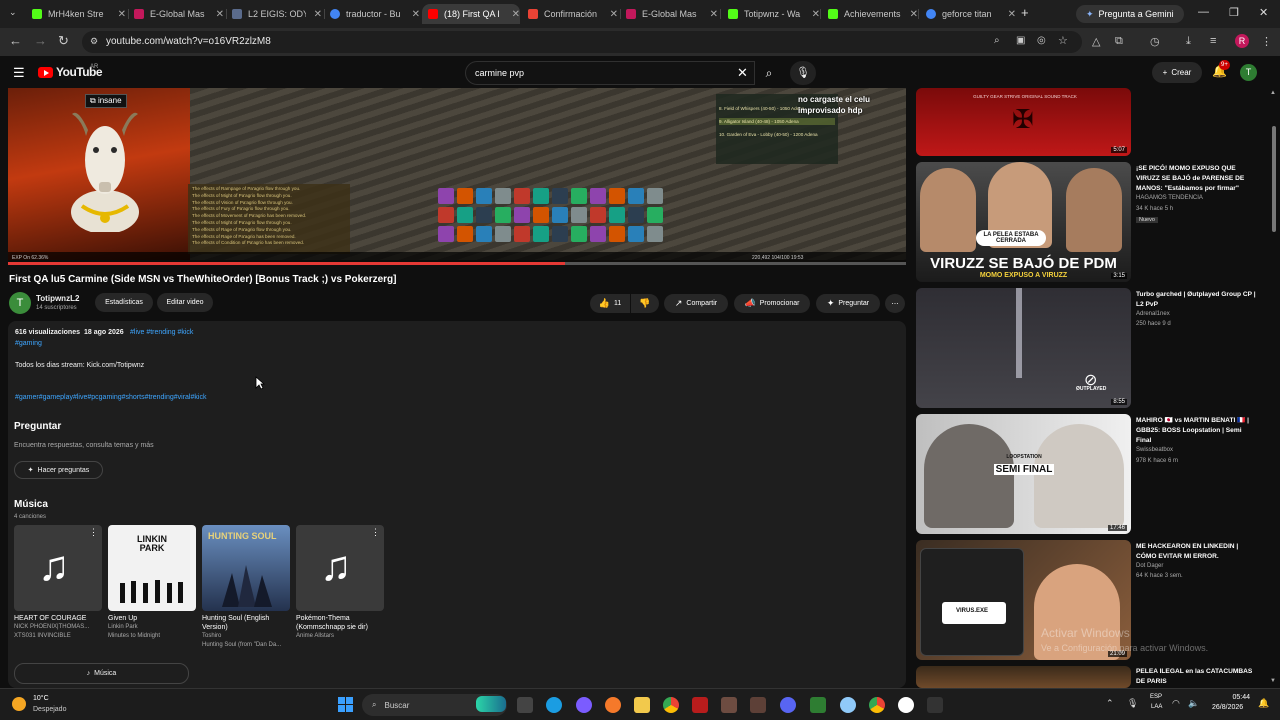  Describe the element at coordinates (642, 705) in the screenshot. I see `folder-icon` at that location.